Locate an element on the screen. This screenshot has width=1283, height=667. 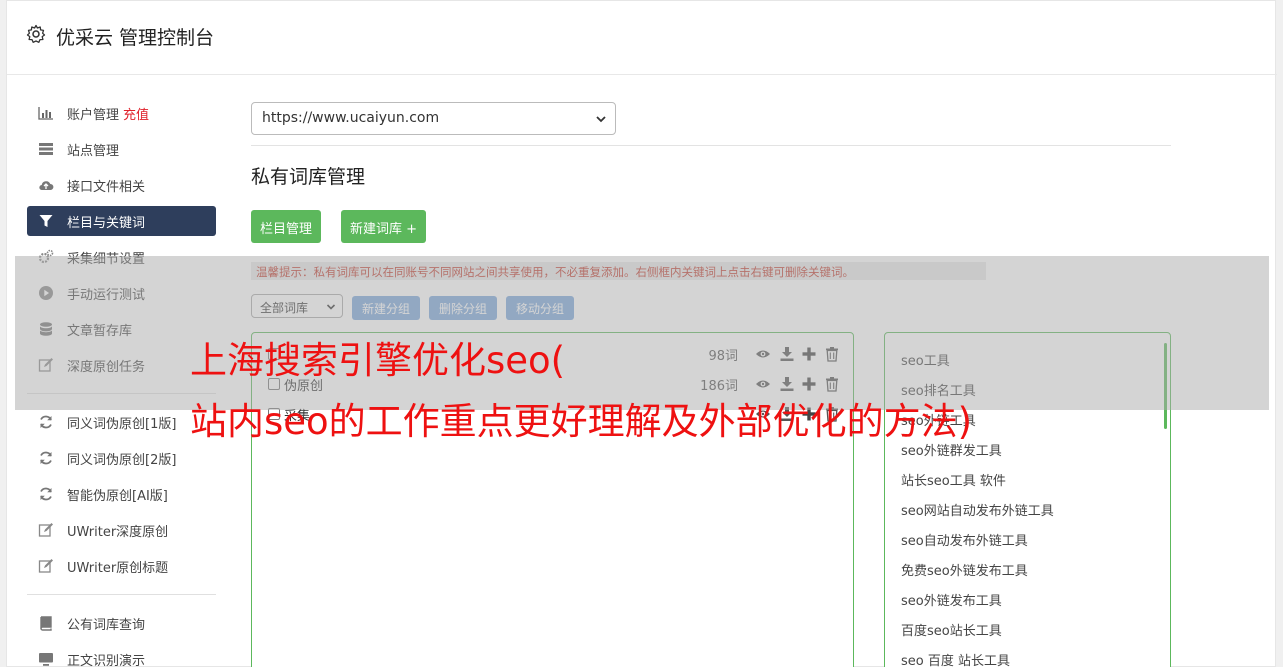
sidebar-item-public-library: 公有词库查询 is located at coordinates (121, 623).